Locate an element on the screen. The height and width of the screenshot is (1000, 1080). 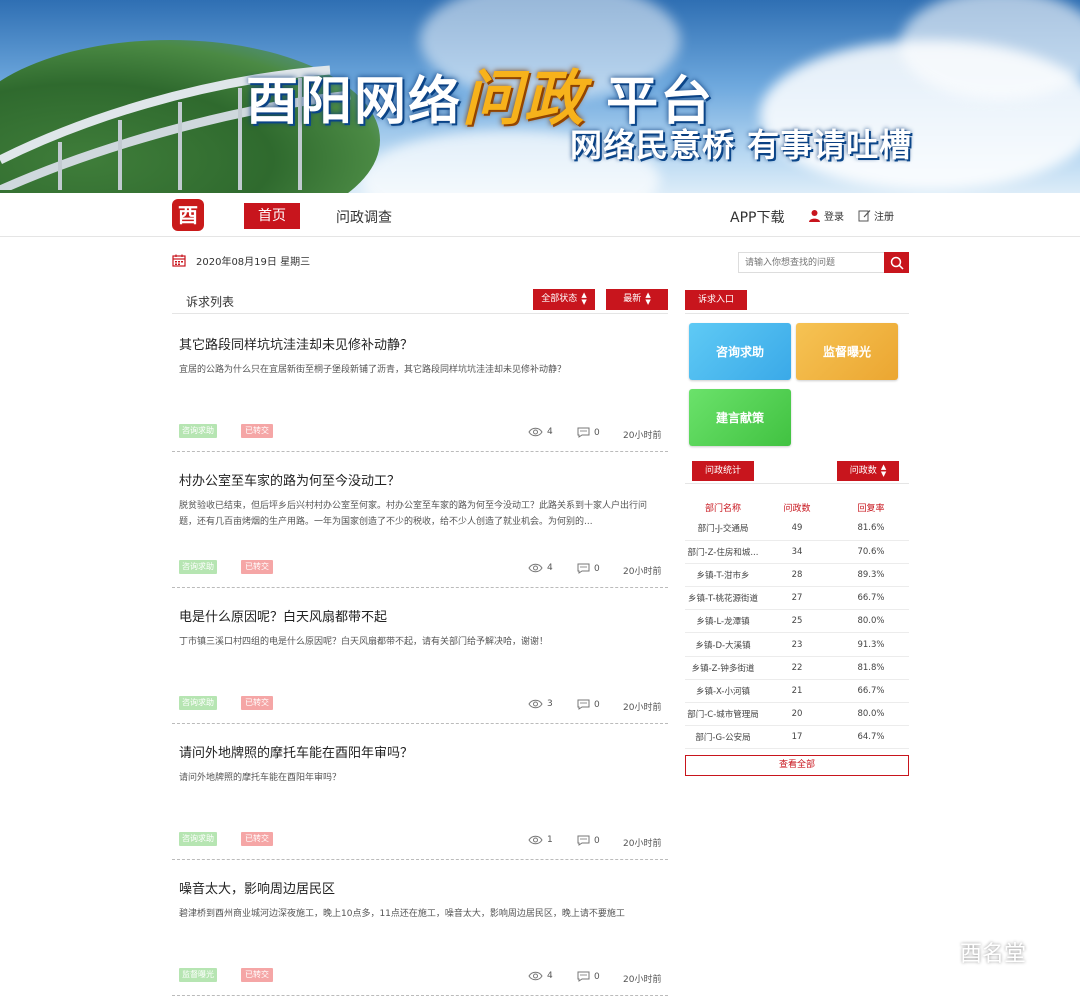
dept-name: 乡镇-L-龙潭镇 is located at coordinates (723, 621).